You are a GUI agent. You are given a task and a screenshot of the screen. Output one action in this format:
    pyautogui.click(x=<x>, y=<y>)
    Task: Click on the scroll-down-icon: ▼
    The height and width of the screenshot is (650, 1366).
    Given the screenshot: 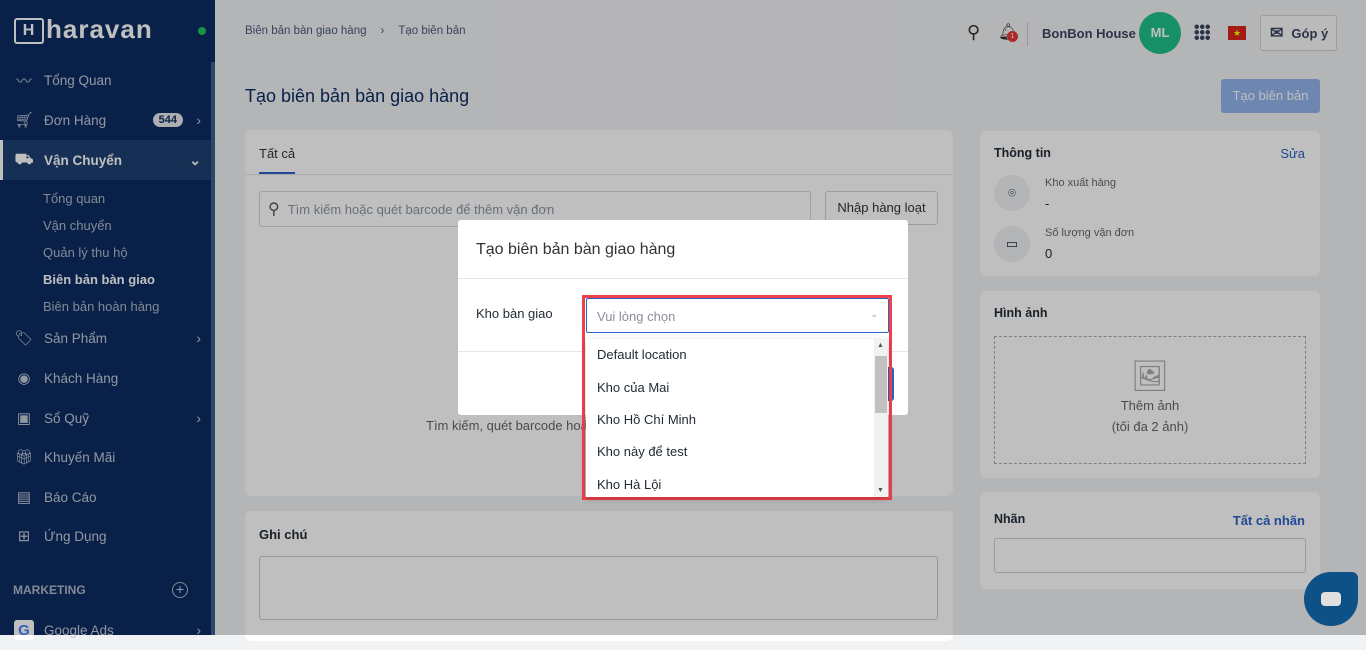 What is the action you would take?
    pyautogui.click(x=880, y=490)
    